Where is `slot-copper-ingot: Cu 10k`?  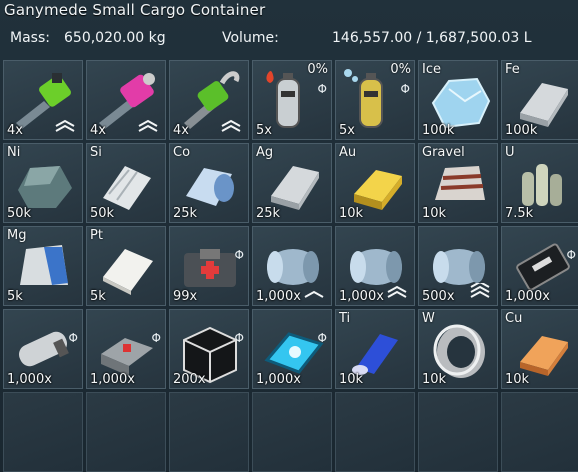
slot-copper-ingot: Cu 10k is located at coordinates (539, 349).